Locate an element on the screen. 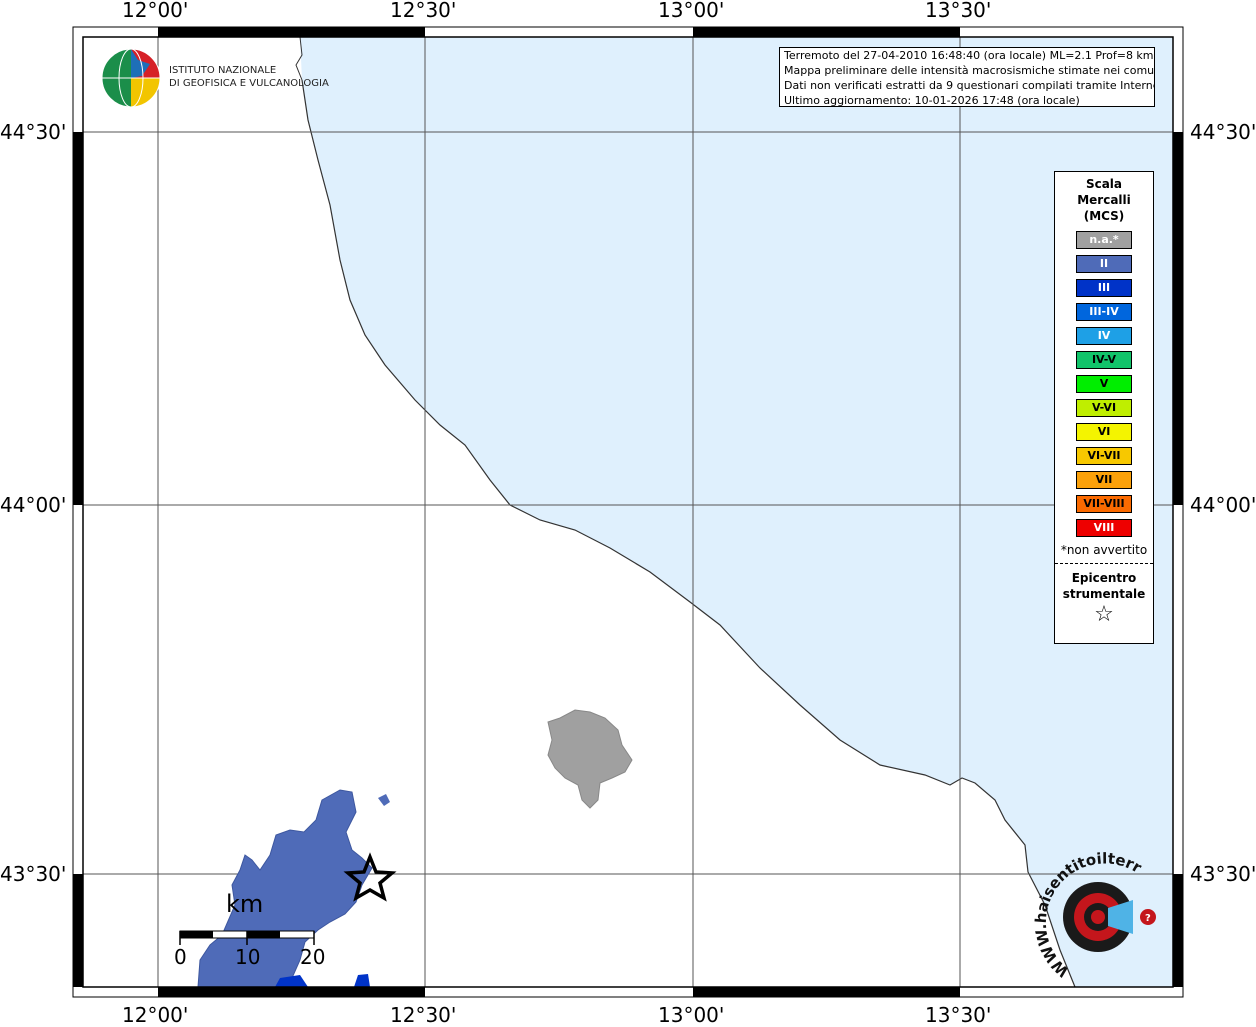  lon-label-bottom-1300: 13°00' is located at coordinates (691, 1015).